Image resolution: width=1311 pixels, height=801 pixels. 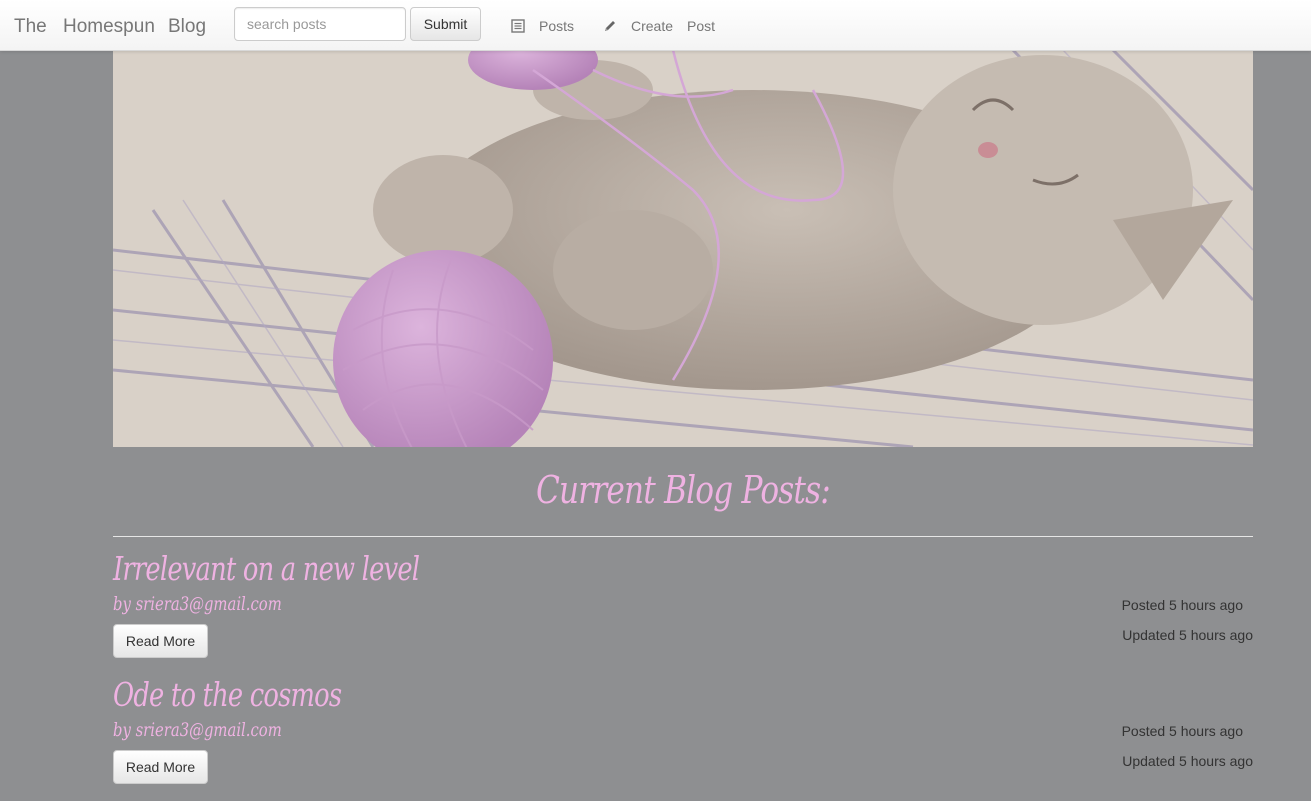 I want to click on nav-post-word: Post, so click(x=701, y=26).